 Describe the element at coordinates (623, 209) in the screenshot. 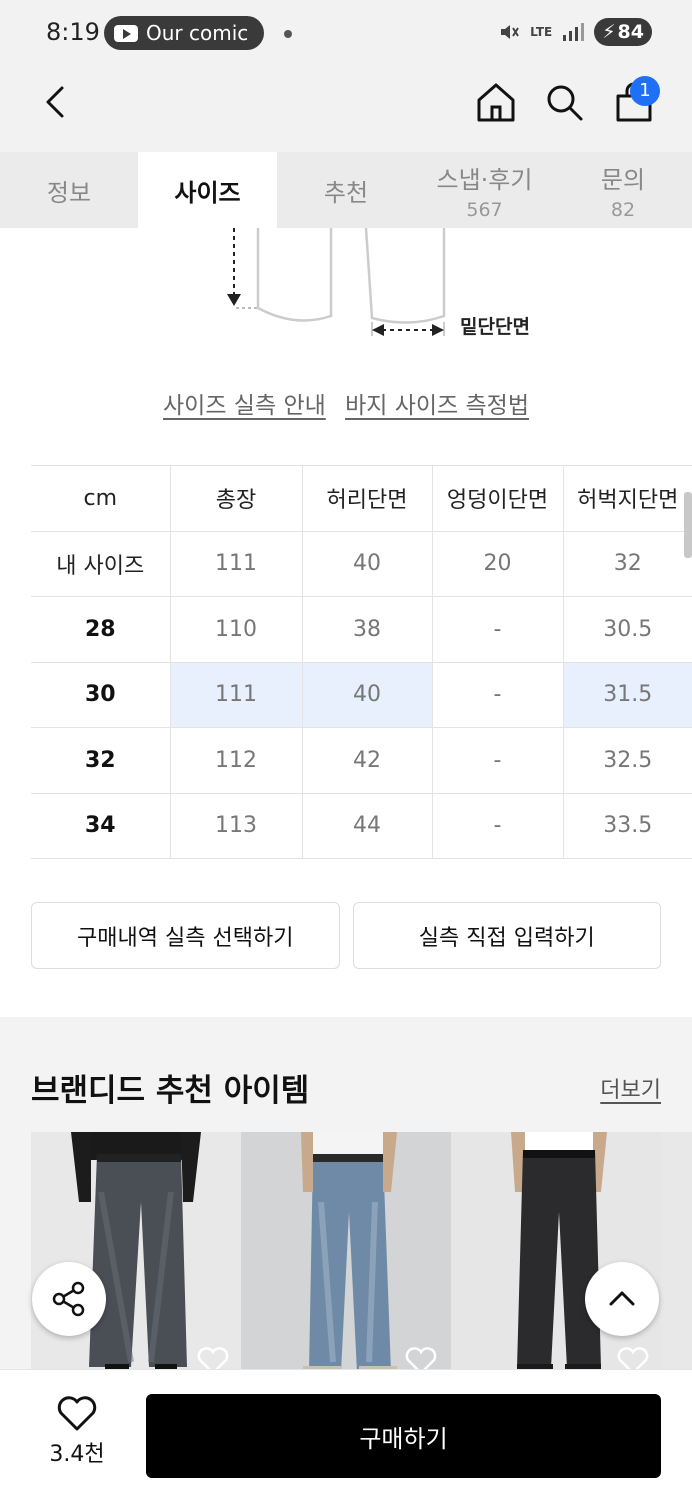

I see `tab-inquiry-count: 82` at that location.